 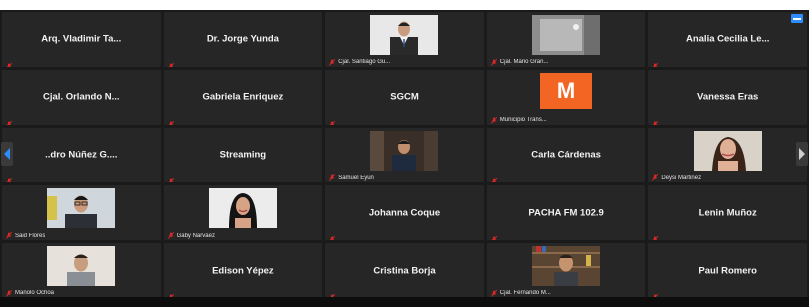 I want to click on bottom-toolbar, so click(x=404, y=302).